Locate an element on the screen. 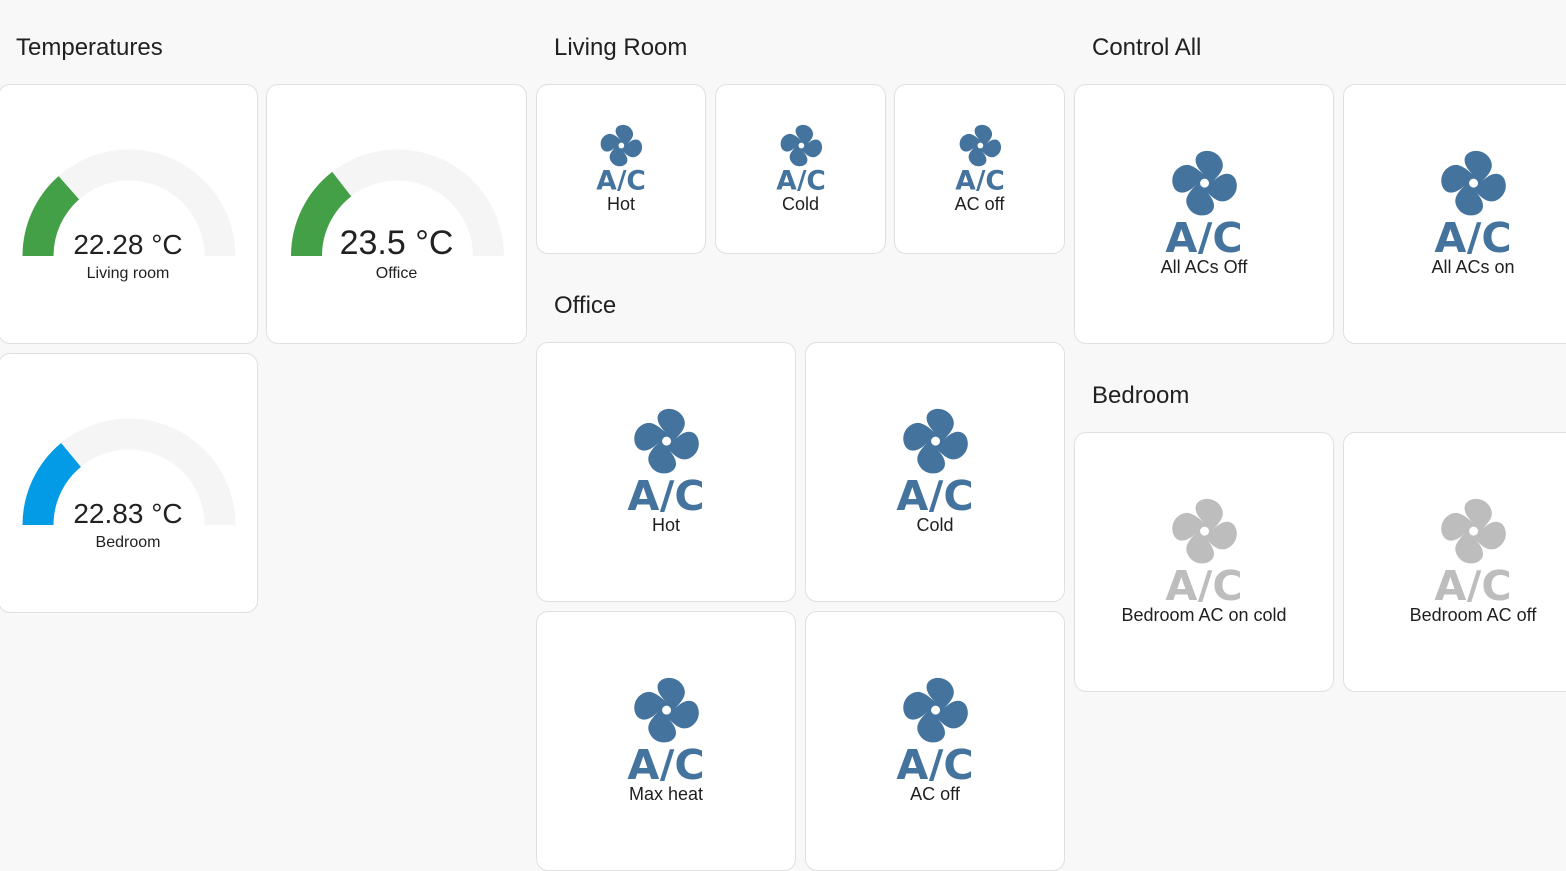 This screenshot has width=1566, height=871. office-max-heat-button: A/C Max heat is located at coordinates (666, 741).